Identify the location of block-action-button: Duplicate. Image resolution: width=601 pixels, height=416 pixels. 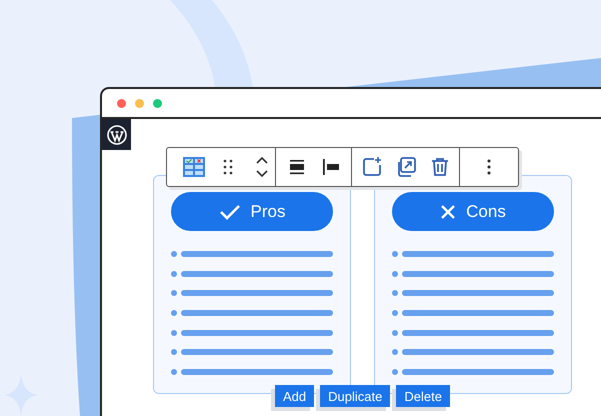
(355, 396).